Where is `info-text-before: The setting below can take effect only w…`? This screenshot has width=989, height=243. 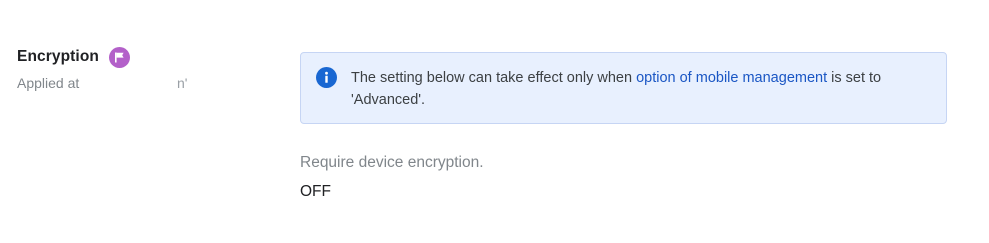 info-text-before: The setting below can take effect only w… is located at coordinates (494, 78).